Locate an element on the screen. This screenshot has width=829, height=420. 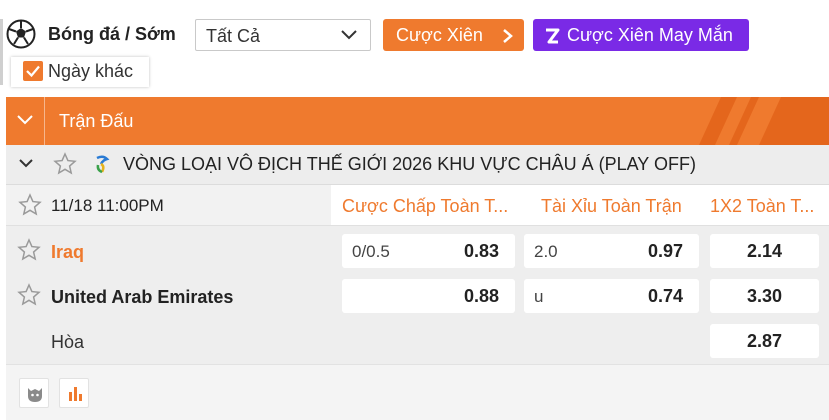
league-logo-icon is located at coordinates (103, 164).